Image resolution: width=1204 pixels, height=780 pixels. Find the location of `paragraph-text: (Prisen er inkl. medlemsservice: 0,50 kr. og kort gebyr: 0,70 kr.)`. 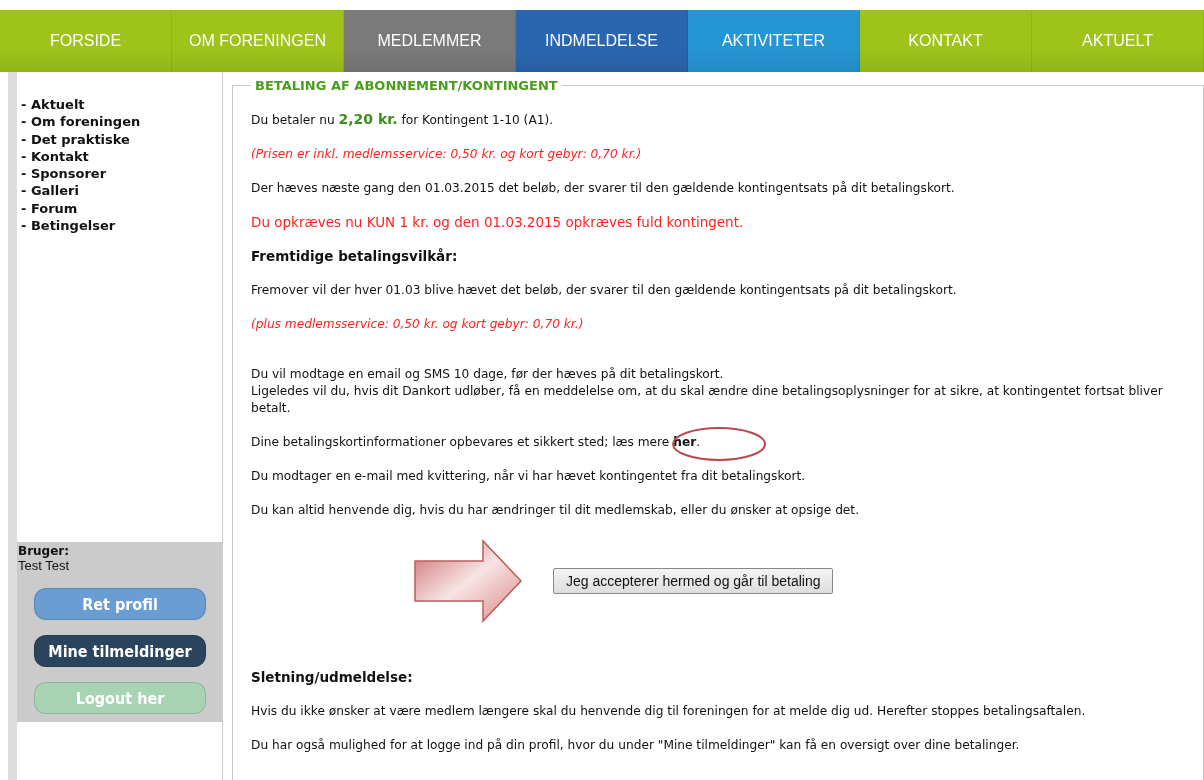

paragraph-text: (Prisen er inkl. medlemsservice: 0,50 kr. og kort gebyr: 0,70 kr.) is located at coordinates (447, 154).